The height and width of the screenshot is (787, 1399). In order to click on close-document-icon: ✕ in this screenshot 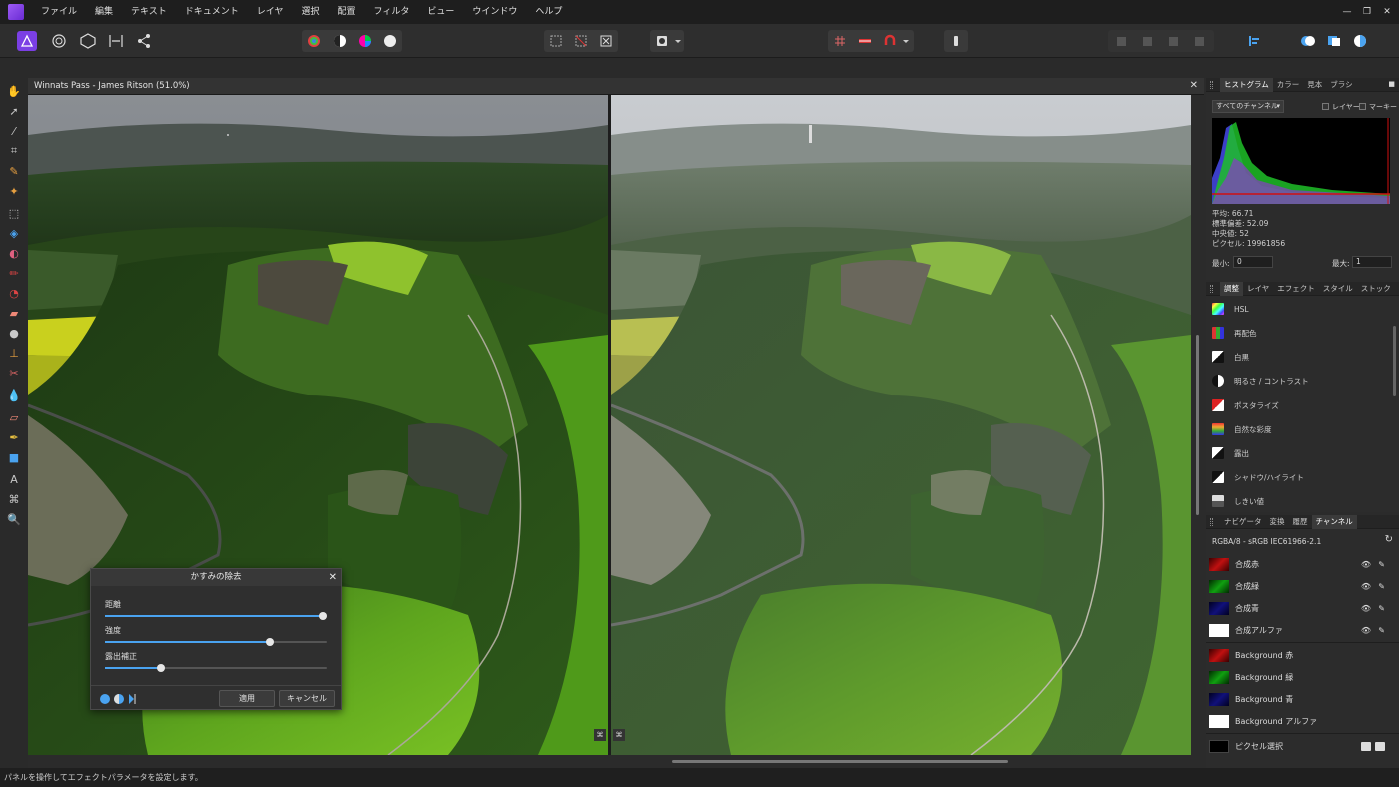, I will do `click(1194, 85)`.